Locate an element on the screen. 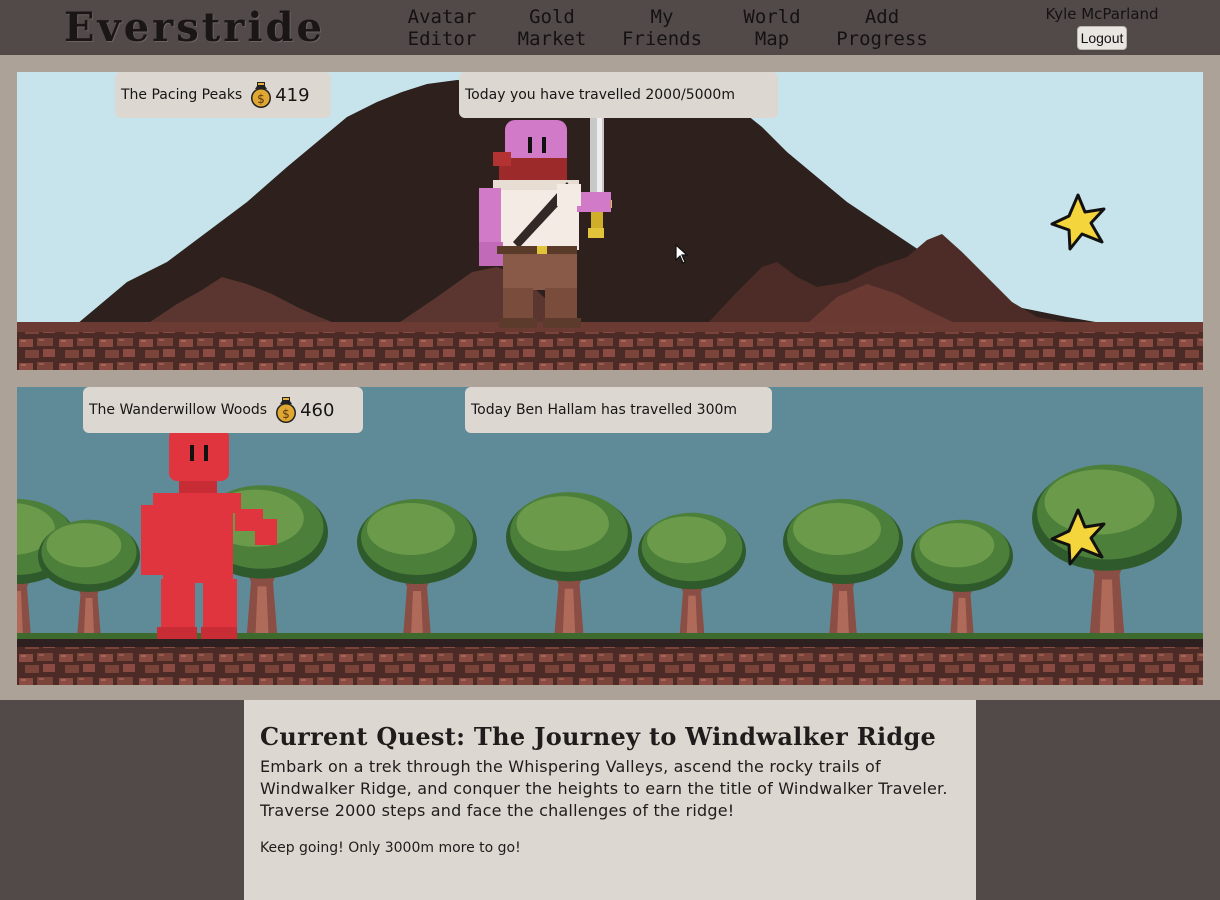 Image resolution: width=1220 pixels, height=900 pixels. nav-add-progress: Add Progress is located at coordinates (882, 28).